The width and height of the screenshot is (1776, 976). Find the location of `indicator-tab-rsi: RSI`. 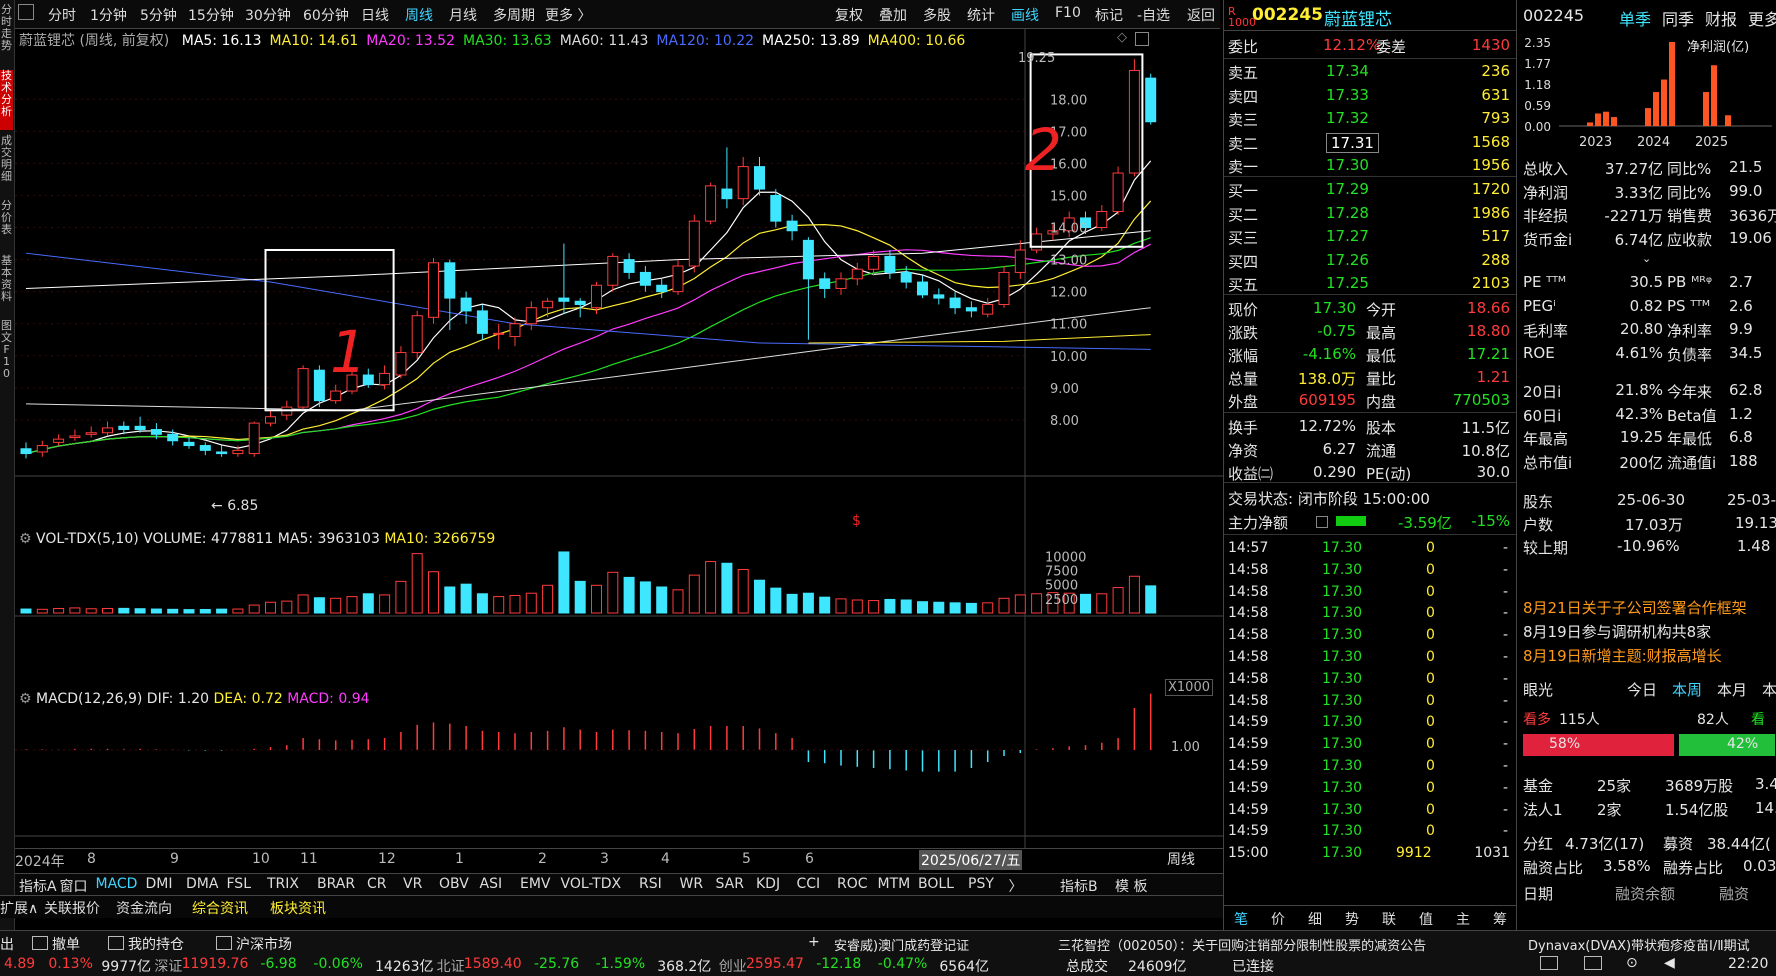

indicator-tab-rsi: RSI is located at coordinates (650, 884).